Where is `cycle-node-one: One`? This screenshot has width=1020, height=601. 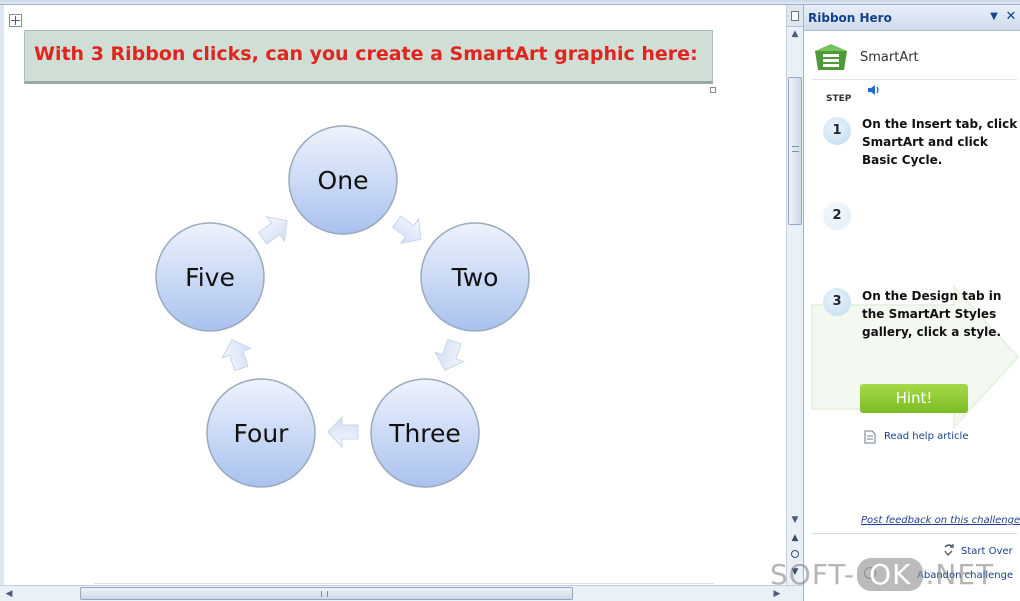
cycle-node-one: One is located at coordinates (343, 180).